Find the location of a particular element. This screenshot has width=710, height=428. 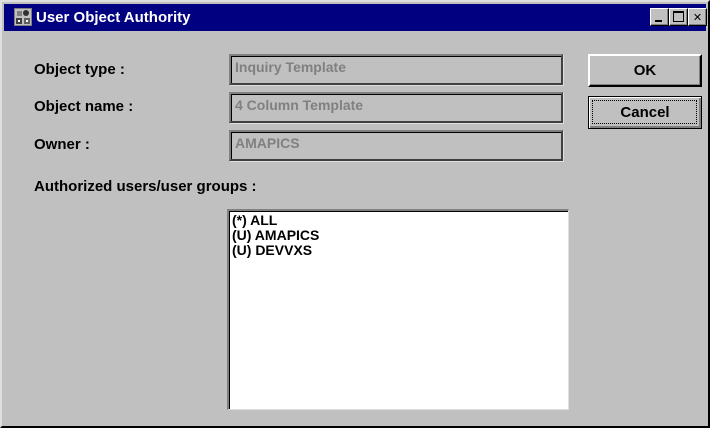

object-type-label: Object type : is located at coordinates (79, 69).